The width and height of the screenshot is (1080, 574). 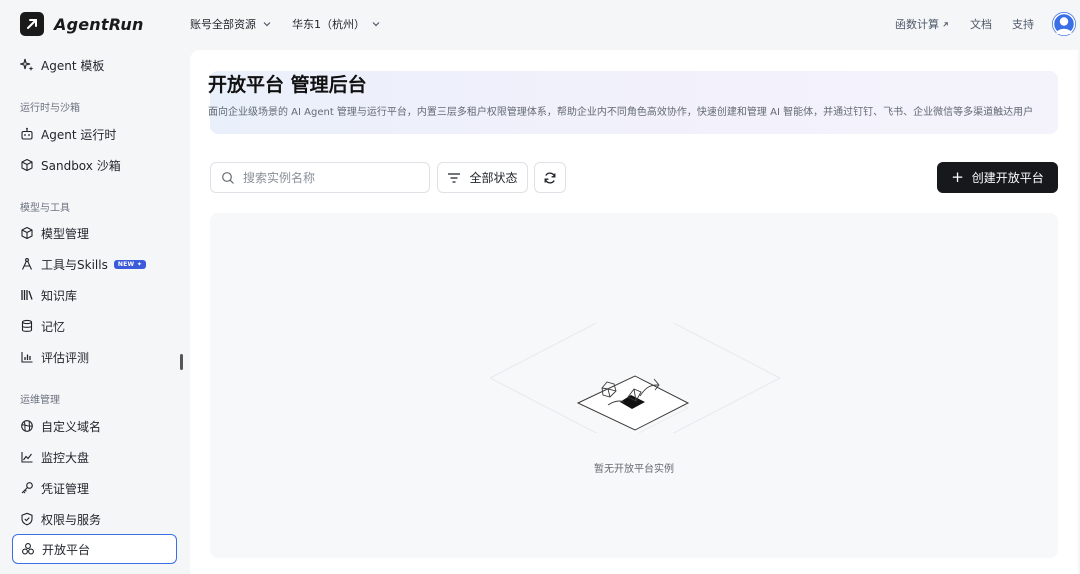 What do you see at coordinates (59, 295) in the screenshot?
I see `sidebar-item-label: 知识库` at bounding box center [59, 295].